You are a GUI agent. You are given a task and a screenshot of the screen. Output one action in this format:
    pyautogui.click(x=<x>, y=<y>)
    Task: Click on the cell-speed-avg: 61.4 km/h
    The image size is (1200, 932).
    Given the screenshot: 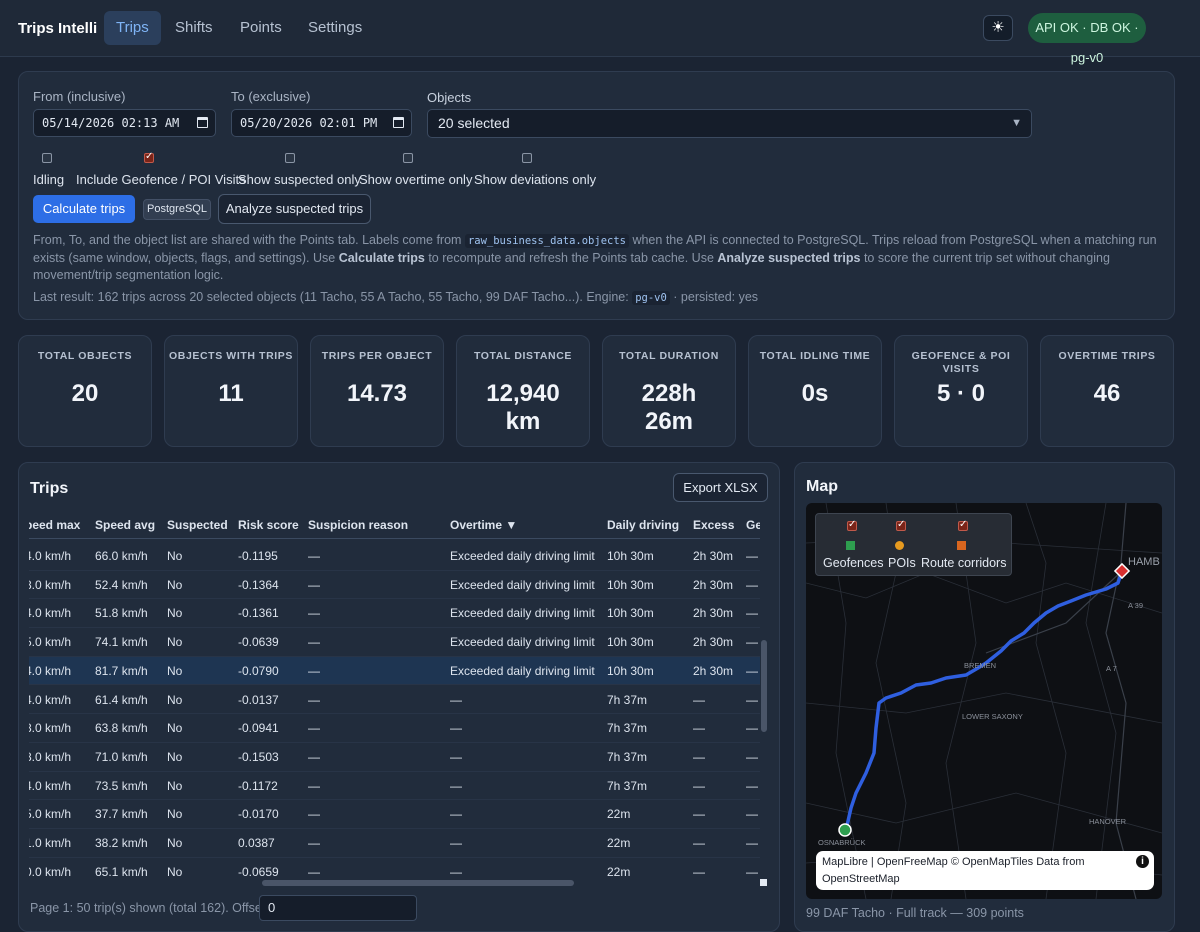 What is the action you would take?
    pyautogui.click(x=121, y=699)
    